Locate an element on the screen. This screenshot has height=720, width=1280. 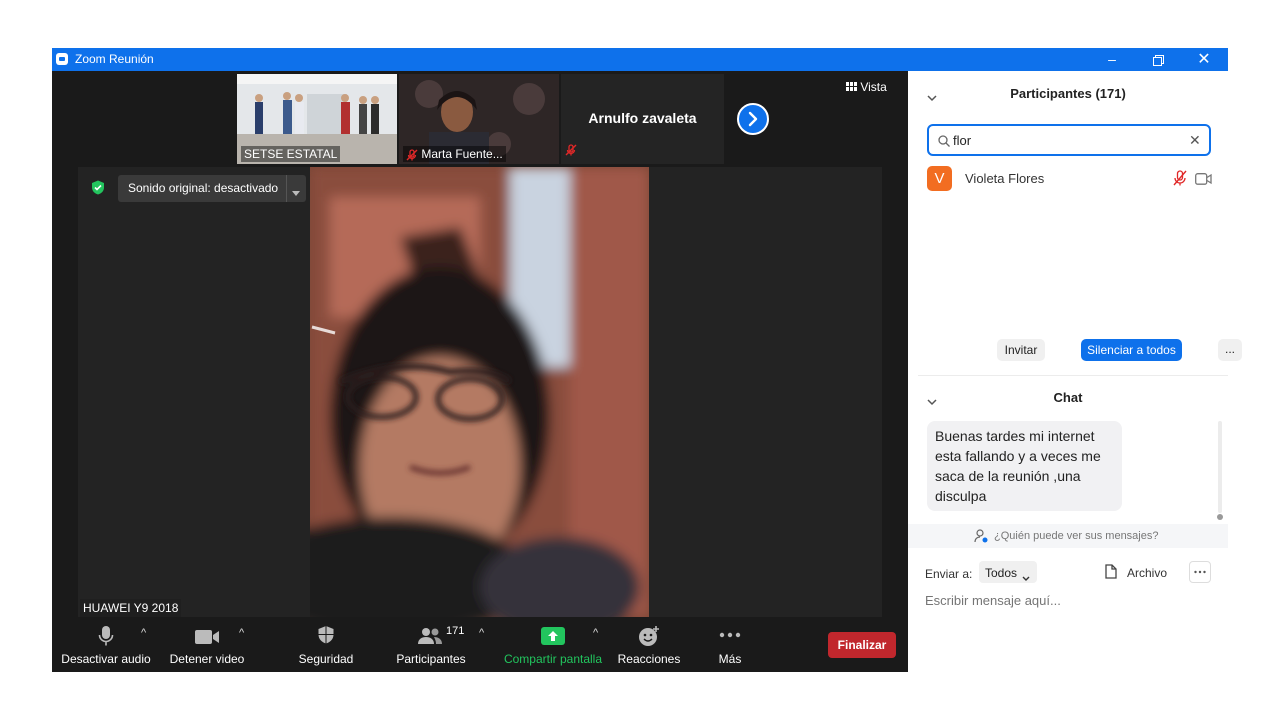
thumbnail-setse: SETSE ESTATAL is located at coordinates (317, 119).